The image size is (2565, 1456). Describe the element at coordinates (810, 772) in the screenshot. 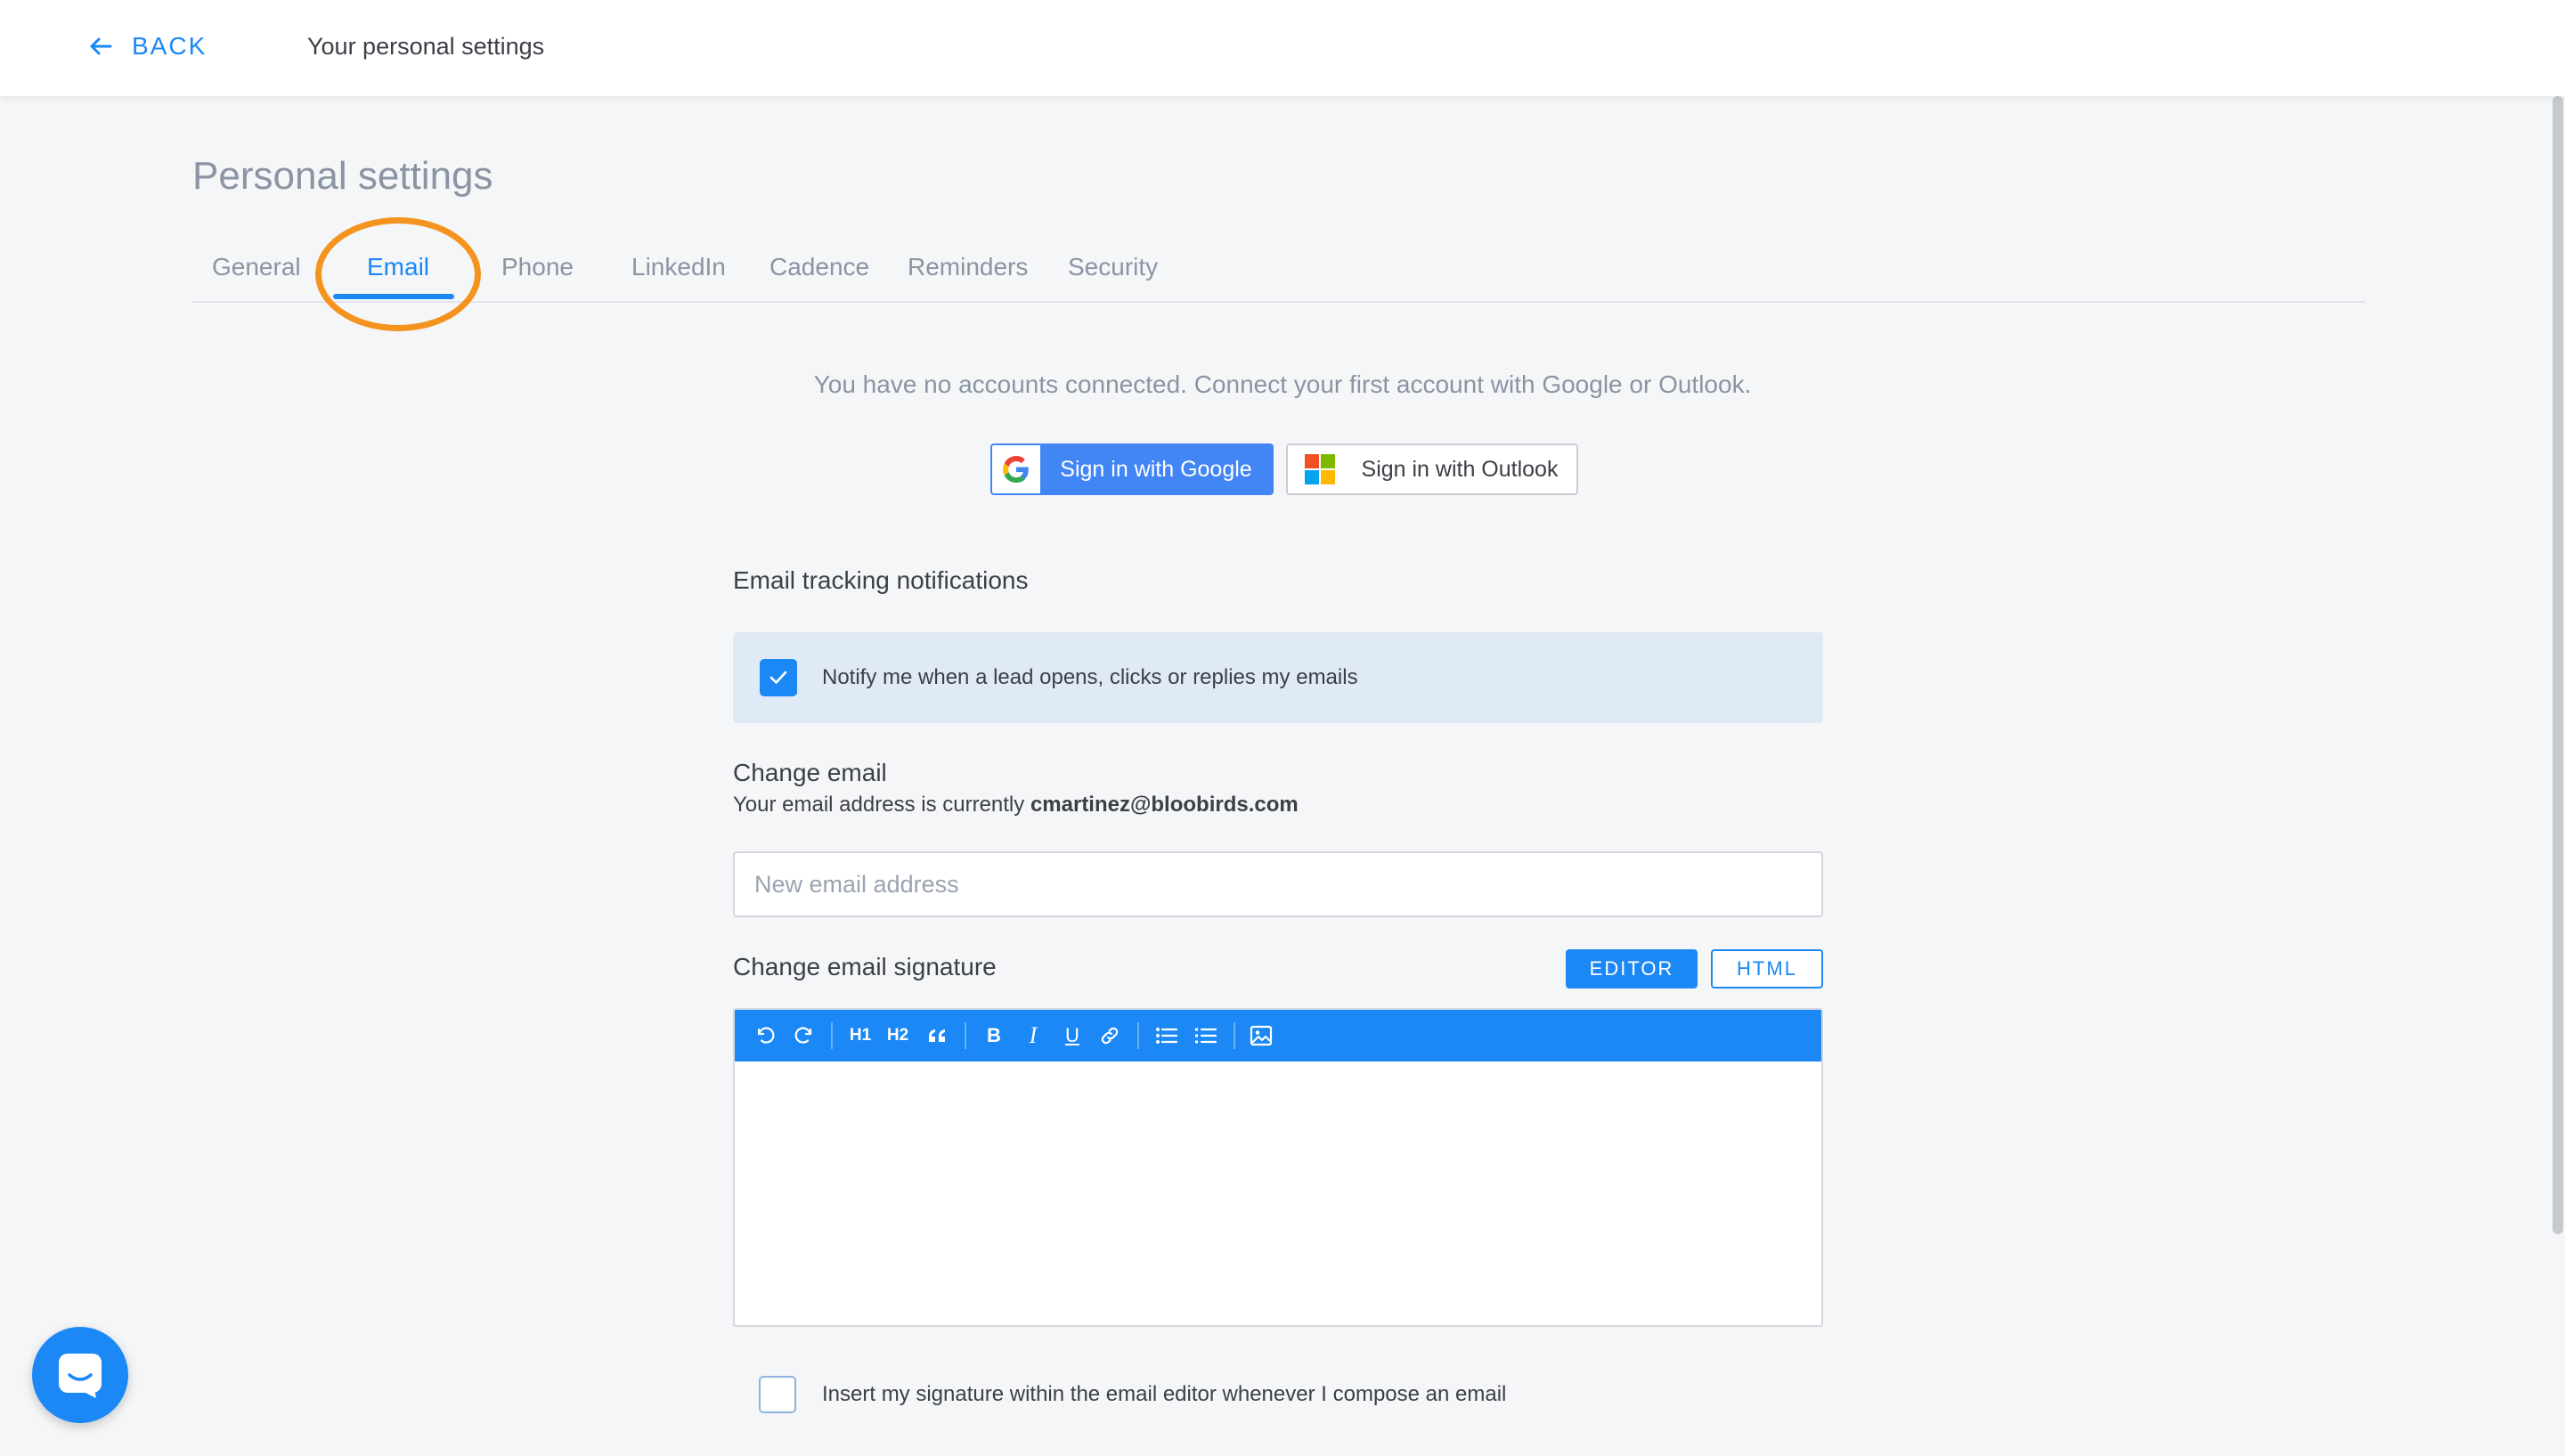

I see `change-email-title: Change email` at that location.